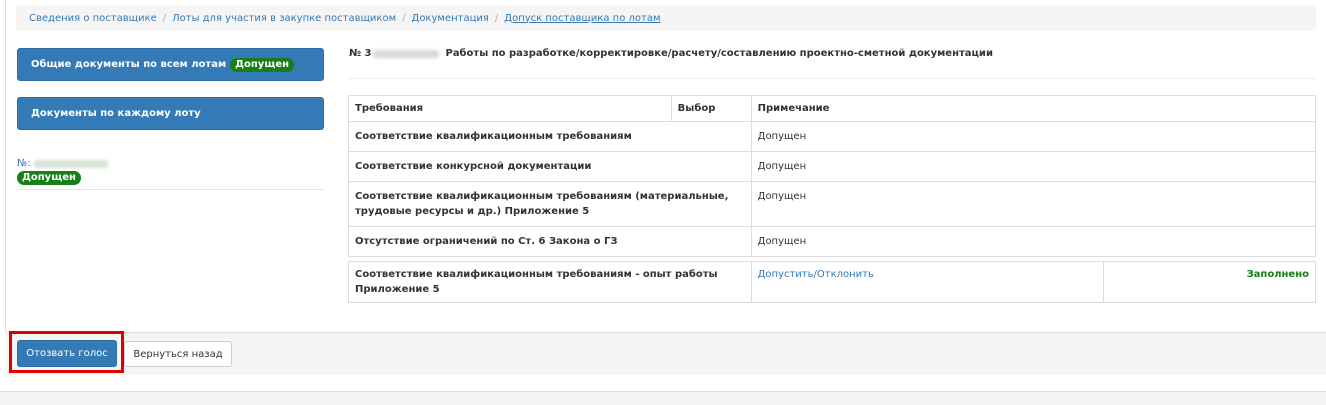 Image resolution: width=1326 pixels, height=405 pixels. What do you see at coordinates (582, 18) in the screenshot?
I see `breadcrumb-item-lot-admission: Допуск поставщика по лотам` at bounding box center [582, 18].